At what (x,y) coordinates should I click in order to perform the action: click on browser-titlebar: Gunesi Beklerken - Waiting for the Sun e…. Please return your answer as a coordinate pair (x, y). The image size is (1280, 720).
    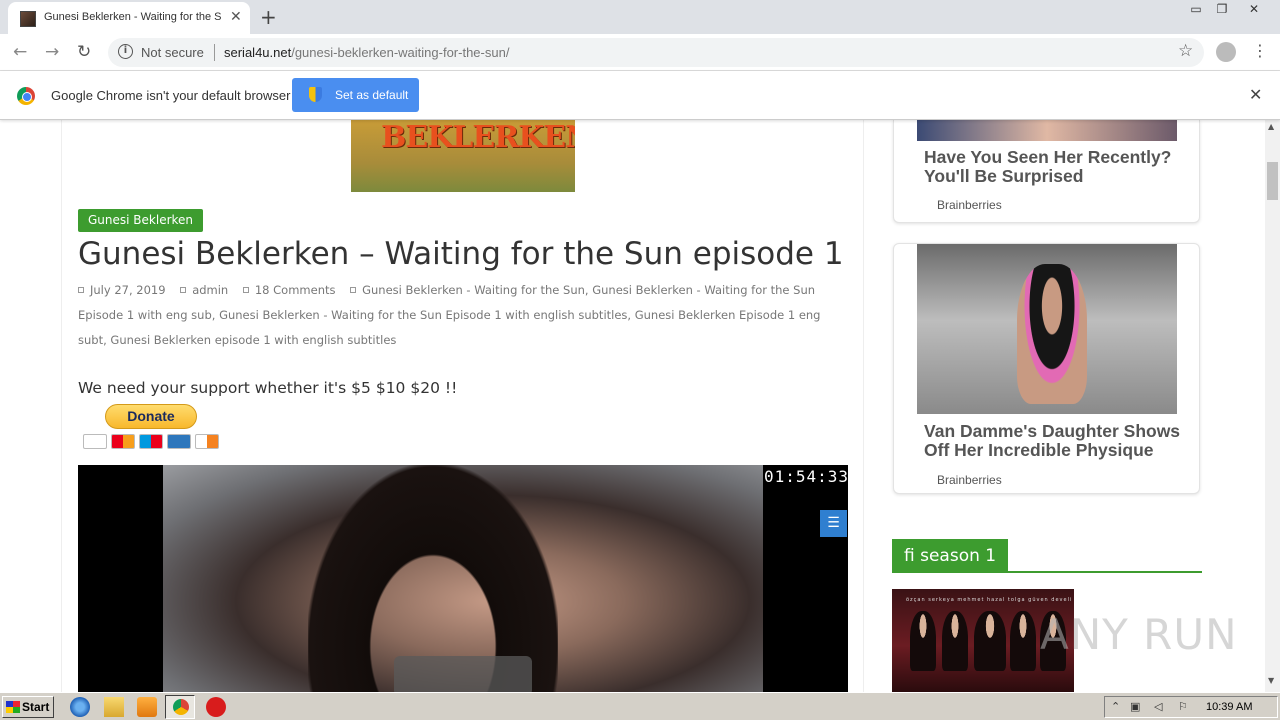
    Looking at the image, I should click on (640, 17).